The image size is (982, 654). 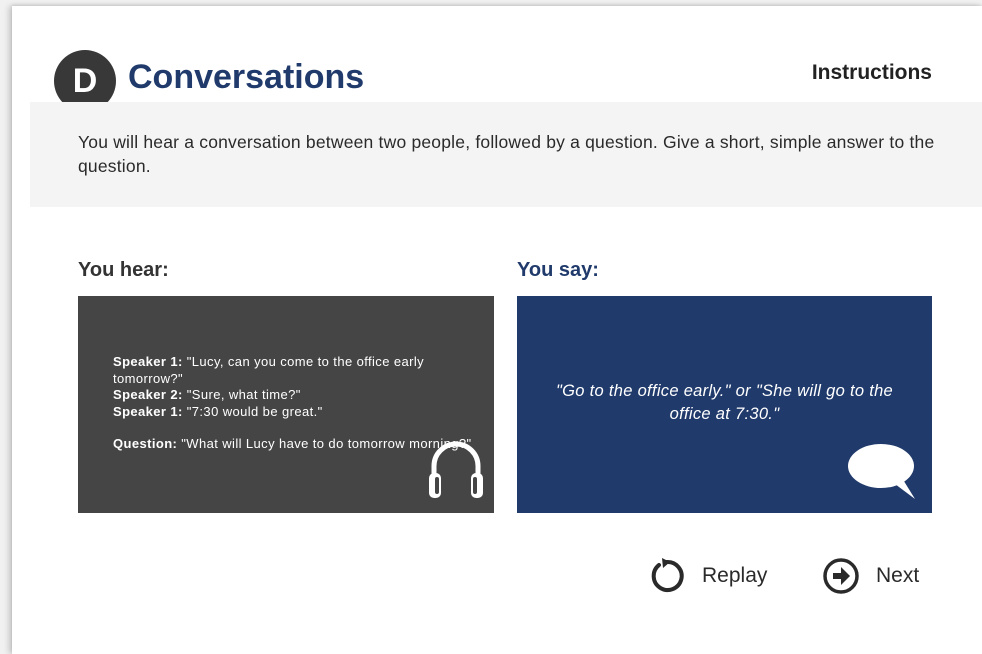 What do you see at coordinates (667, 575) in the screenshot?
I see `replay-icon` at bounding box center [667, 575].